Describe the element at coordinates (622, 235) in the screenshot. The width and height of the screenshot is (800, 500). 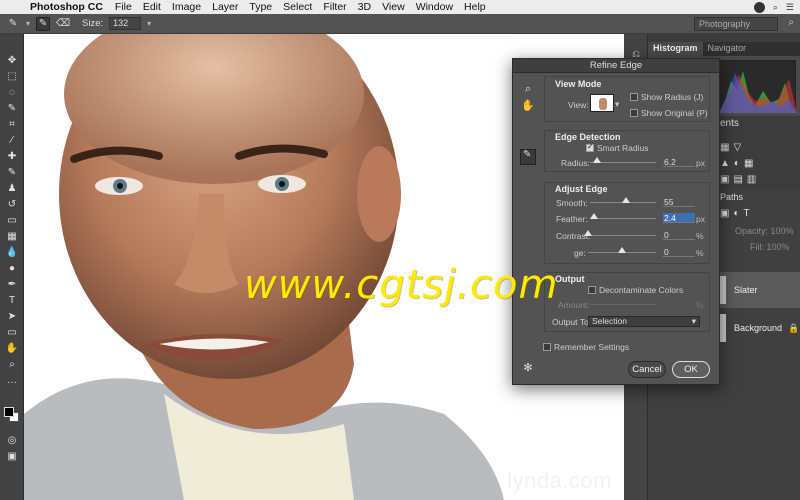
I see `contrast-slider-track` at that location.